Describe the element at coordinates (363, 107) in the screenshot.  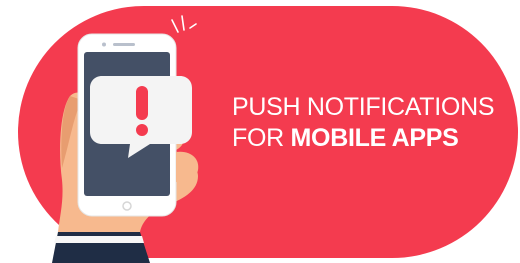
I see `headline-line-1: PUSH NOTIFICATIONS` at that location.